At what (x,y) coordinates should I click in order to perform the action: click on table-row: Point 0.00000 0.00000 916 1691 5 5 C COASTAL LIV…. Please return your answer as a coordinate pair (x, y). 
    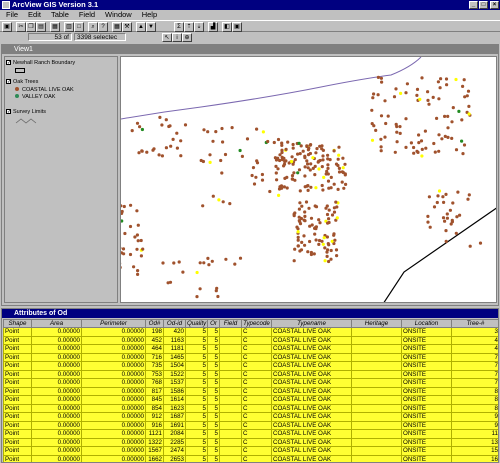
    Looking at the image, I should click on (250, 425).